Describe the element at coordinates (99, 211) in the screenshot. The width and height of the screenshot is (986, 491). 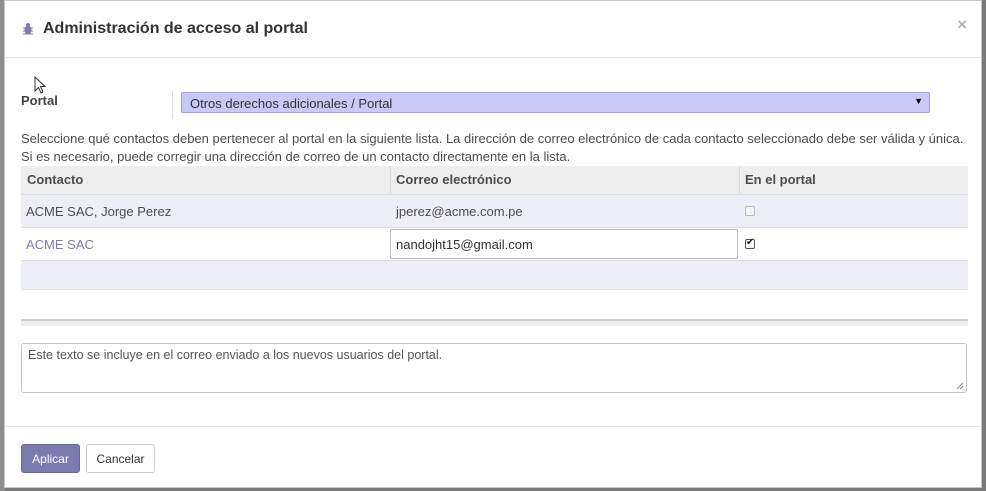
I see `contact-name: ACME SAC, Jorge Perez` at that location.